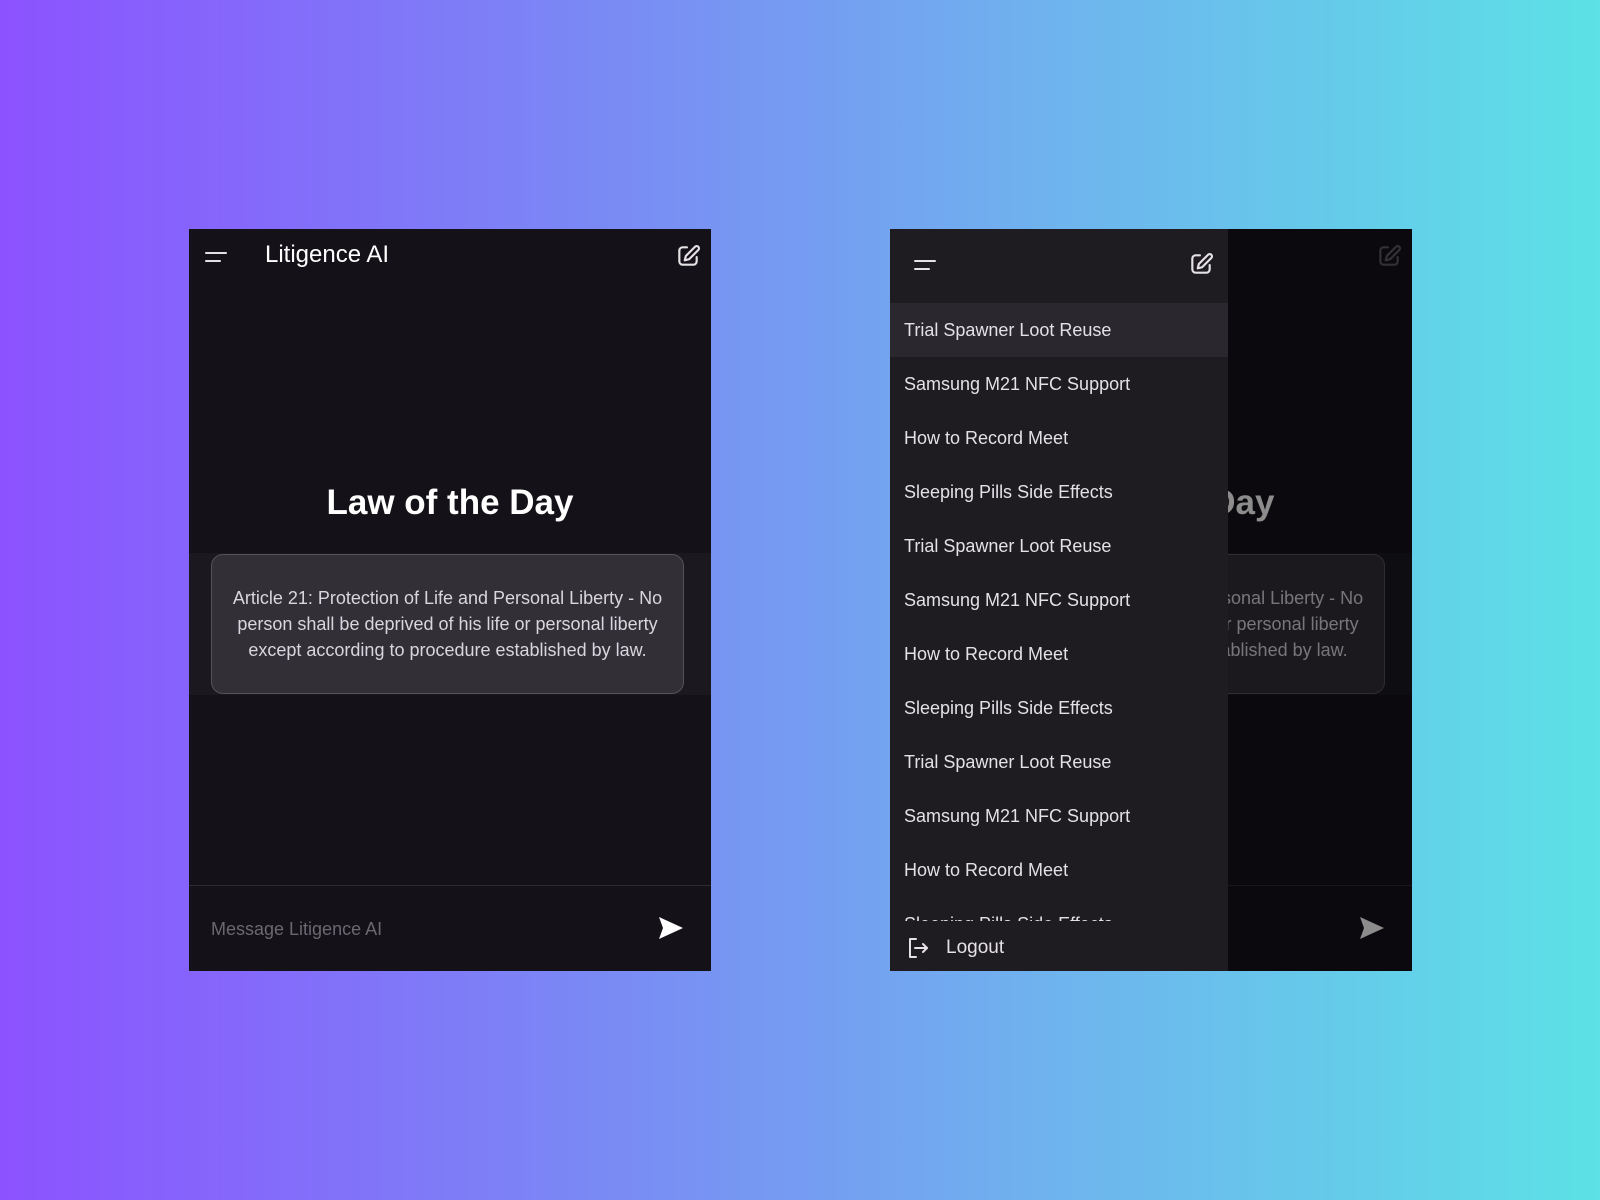 This screenshot has width=1600, height=1200. What do you see at coordinates (450, 885) in the screenshot?
I see `composer-divider` at bounding box center [450, 885].